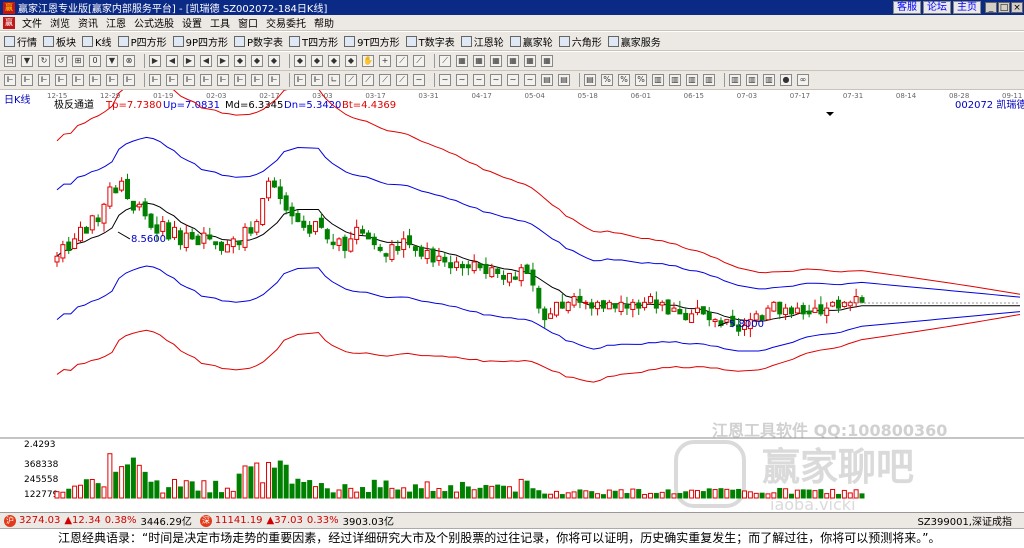  Describe the element at coordinates (547, 80) in the screenshot. I see `analysis-tool-icon-30: ▤` at that location.